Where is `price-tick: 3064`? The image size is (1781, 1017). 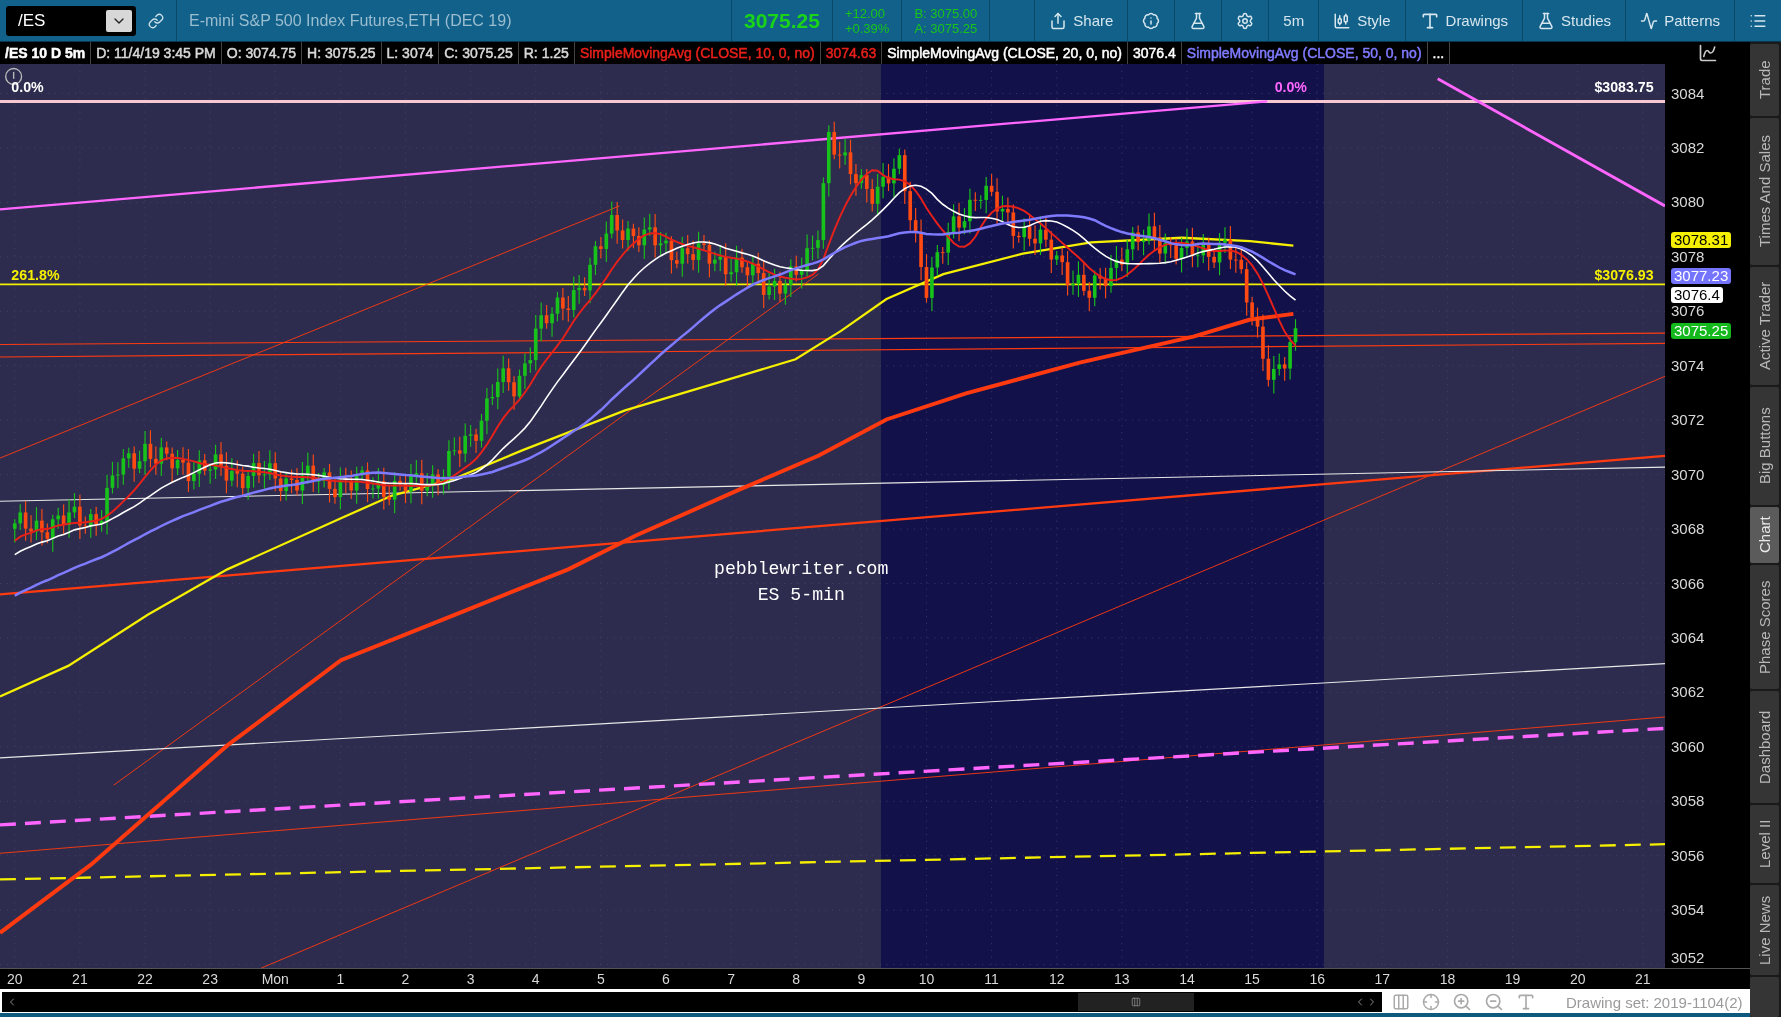
price-tick: 3064 is located at coordinates (1688, 637).